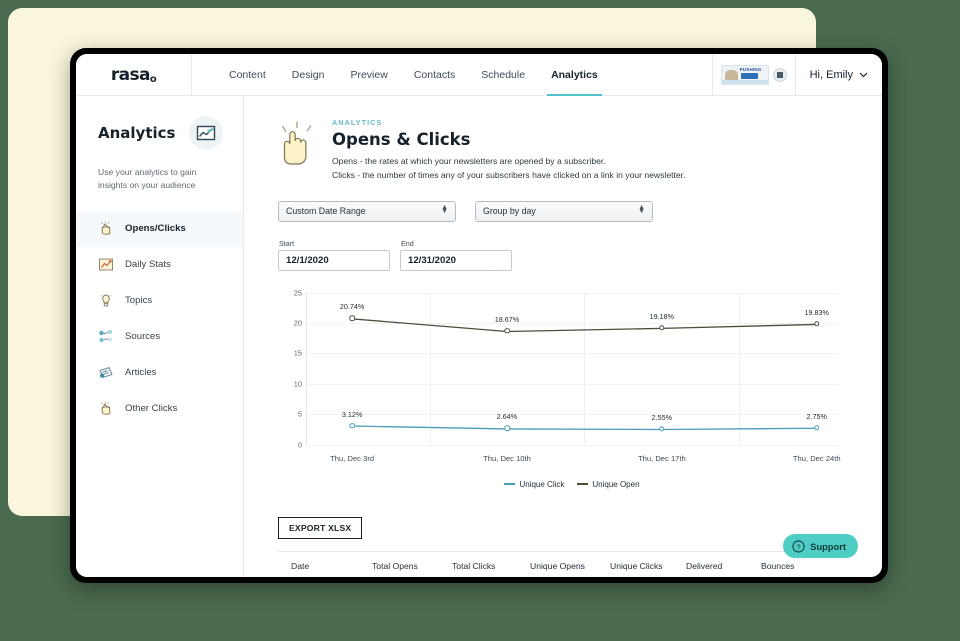 This screenshot has height=641, width=960. I want to click on chevron-up-down-icon: ▲ ▼, so click(444, 209).